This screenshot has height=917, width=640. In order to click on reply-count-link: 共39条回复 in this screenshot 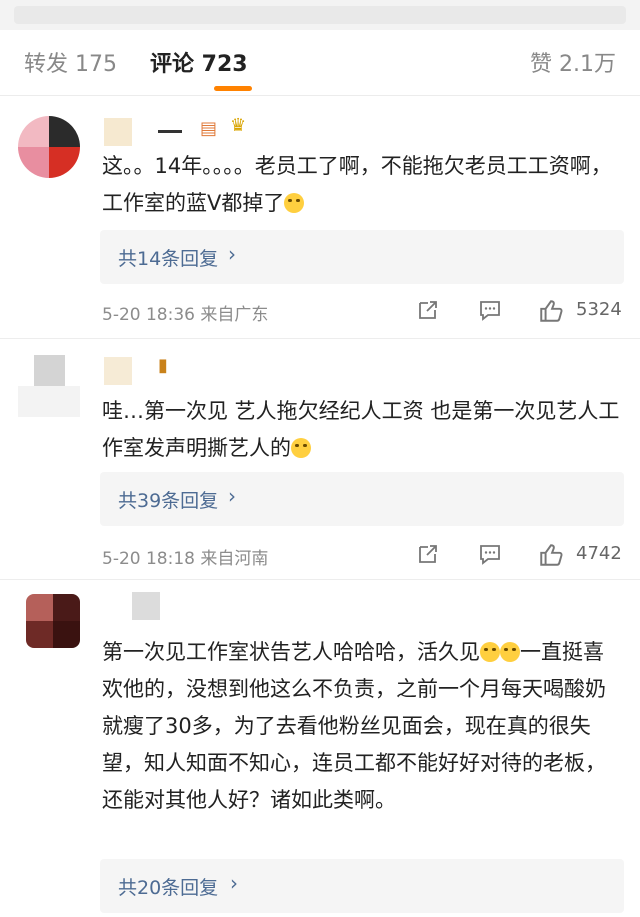, I will do `click(168, 499)`.